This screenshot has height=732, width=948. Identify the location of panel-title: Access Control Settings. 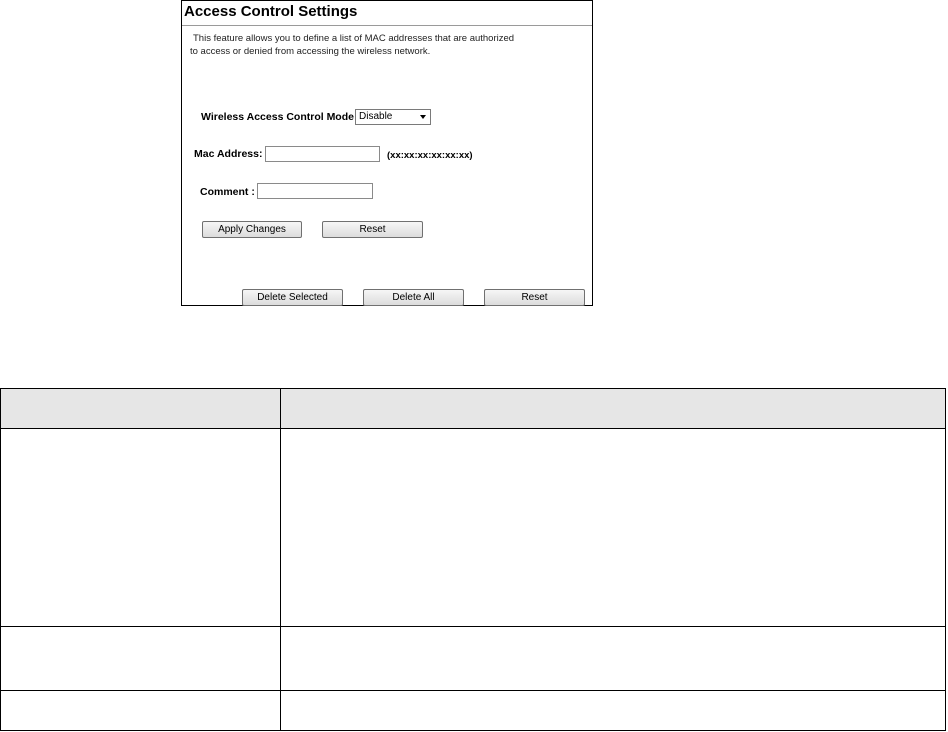
(271, 11).